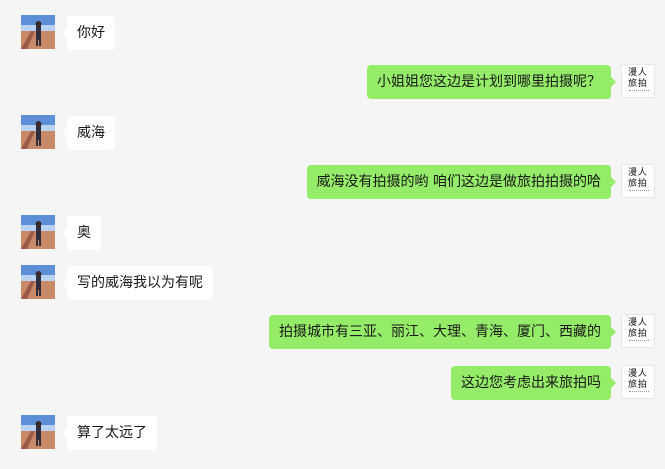 This screenshot has width=665, height=469. What do you see at coordinates (332, 84) in the screenshot?
I see `message-row: 小姐姐您这边是计划到哪里拍摄呢？ 漫 人 旅 拍` at bounding box center [332, 84].